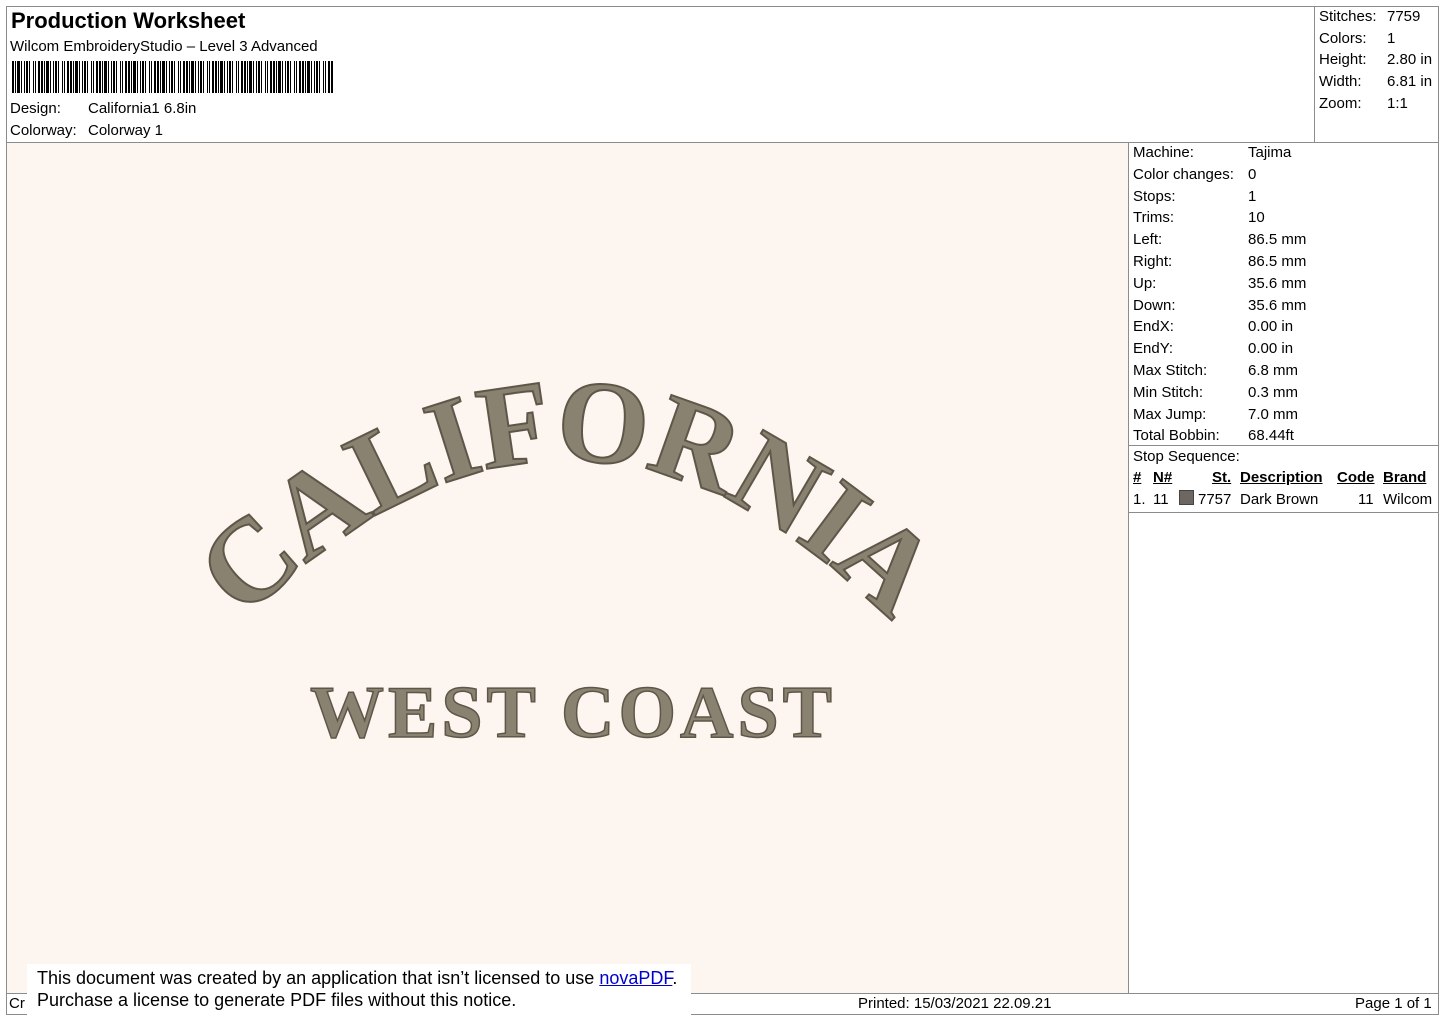 Image resolution: width=1445 pixels, height=1021 pixels. Describe the element at coordinates (1219, 239) in the screenshot. I see `machine-info-row: Left: 86.5 mm` at that location.